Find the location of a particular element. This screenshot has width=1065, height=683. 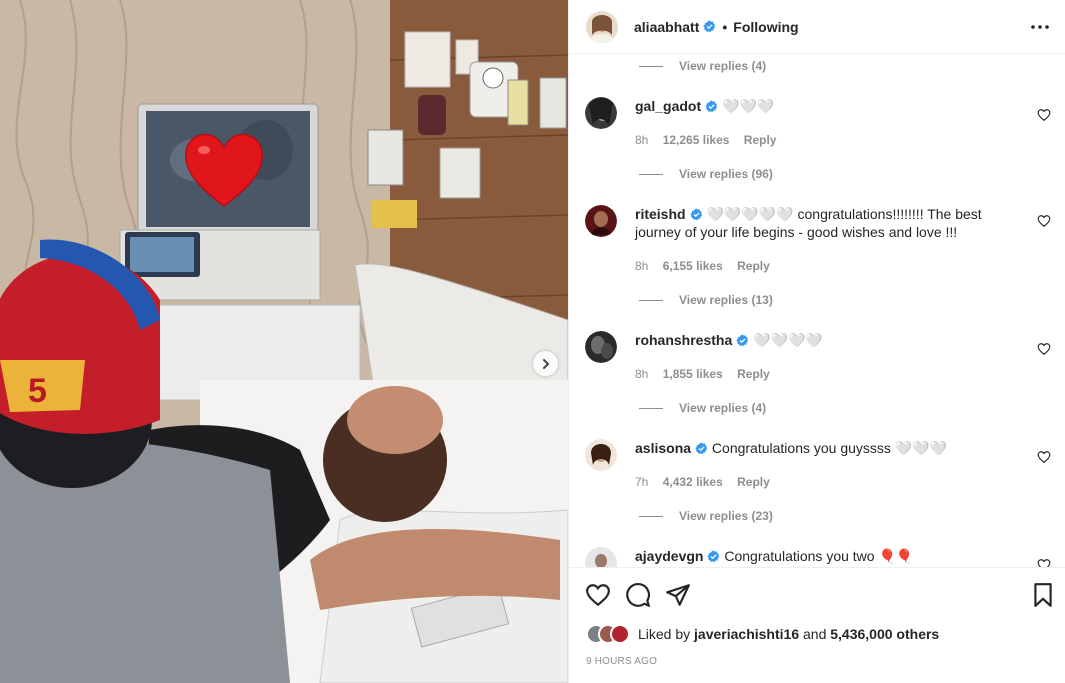

post-author-username: aliaabhatt is located at coordinates (666, 27).